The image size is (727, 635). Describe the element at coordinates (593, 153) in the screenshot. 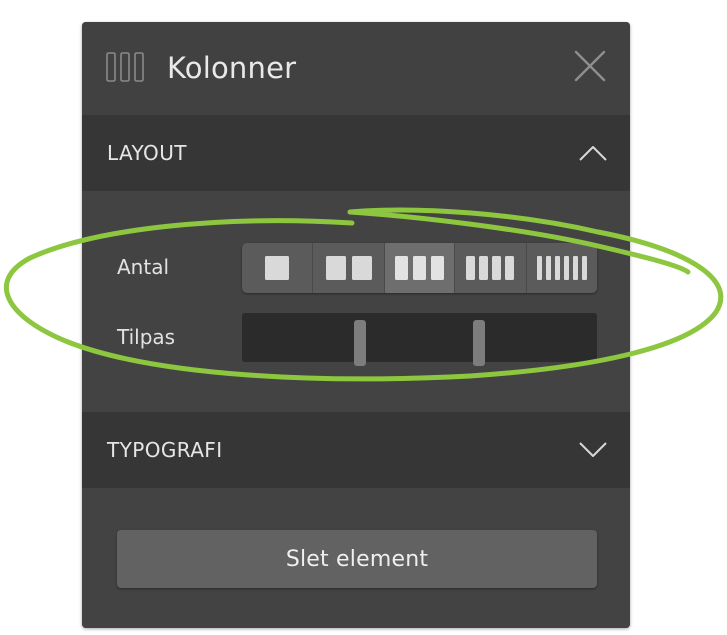

I see `chevron-up-icon` at that location.